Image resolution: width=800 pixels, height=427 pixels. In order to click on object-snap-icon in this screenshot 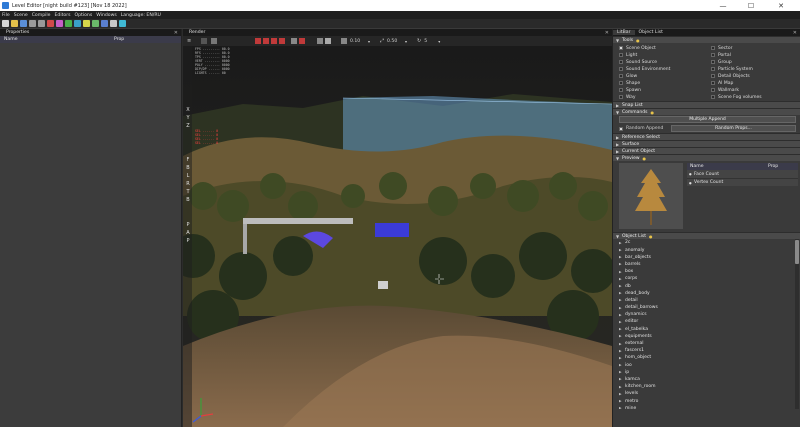, I will do `click(328, 41)`.